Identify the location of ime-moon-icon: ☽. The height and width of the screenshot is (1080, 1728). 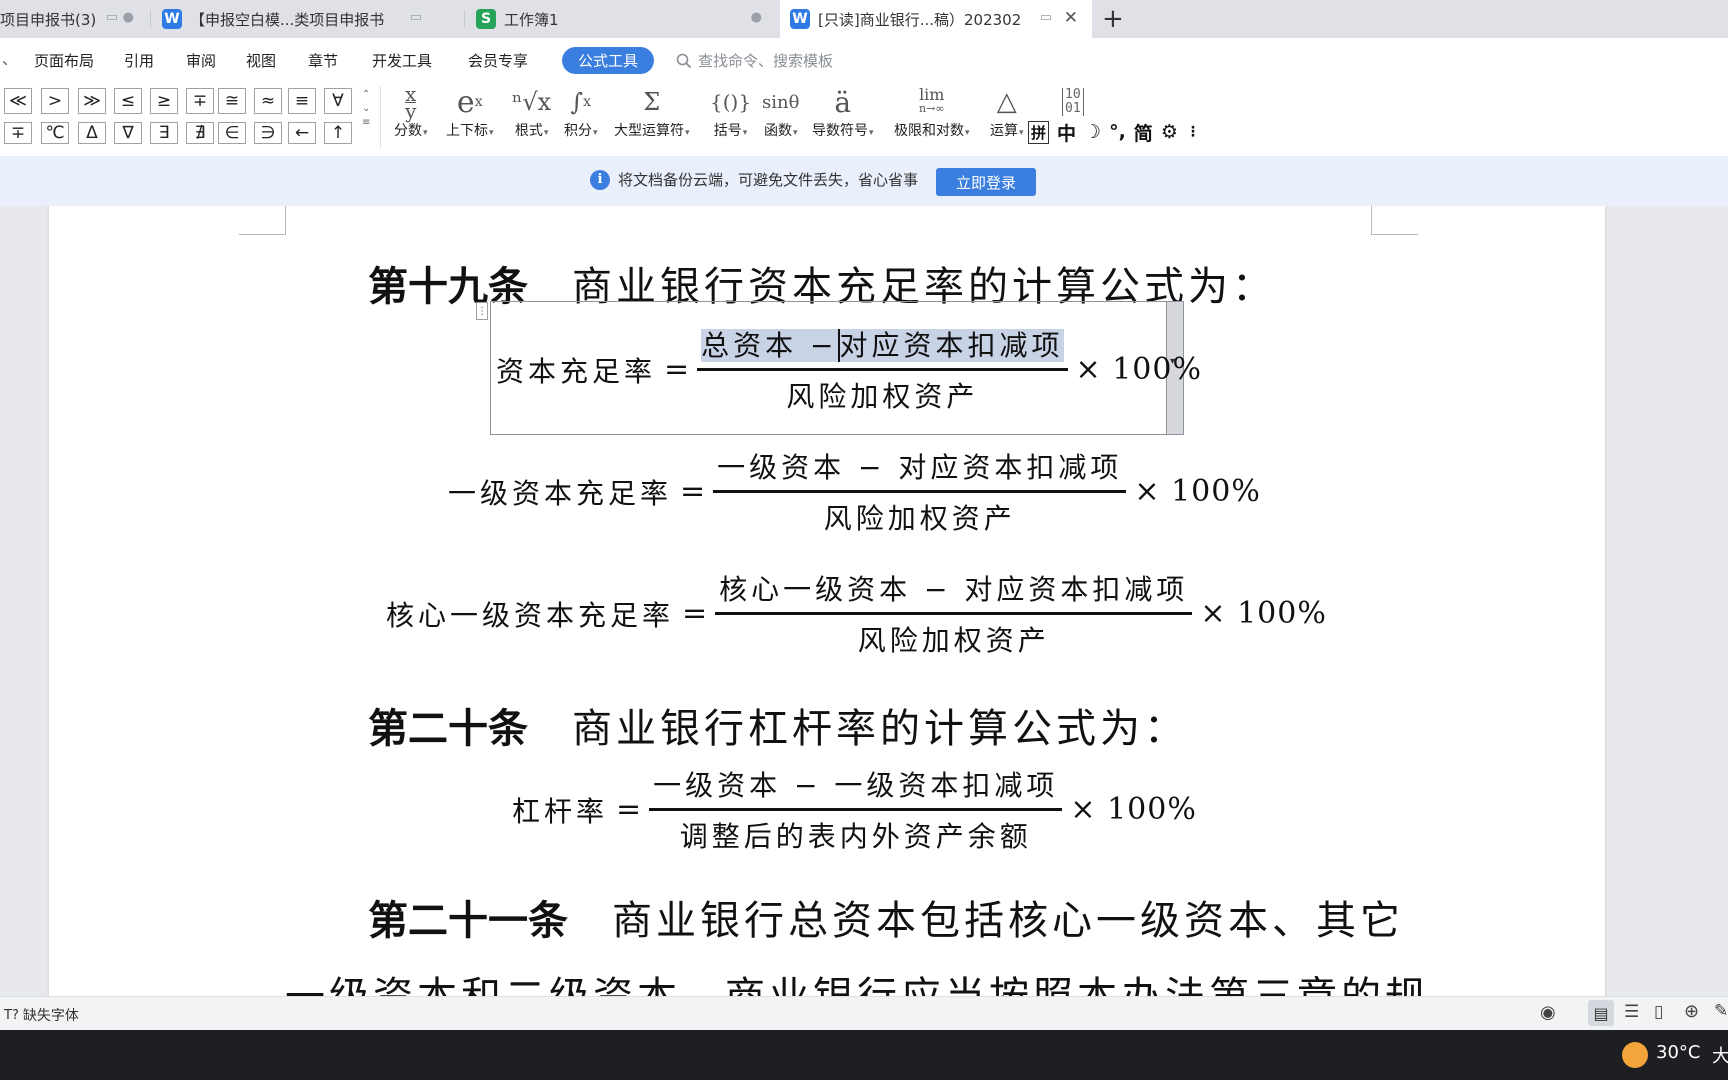
(1092, 132).